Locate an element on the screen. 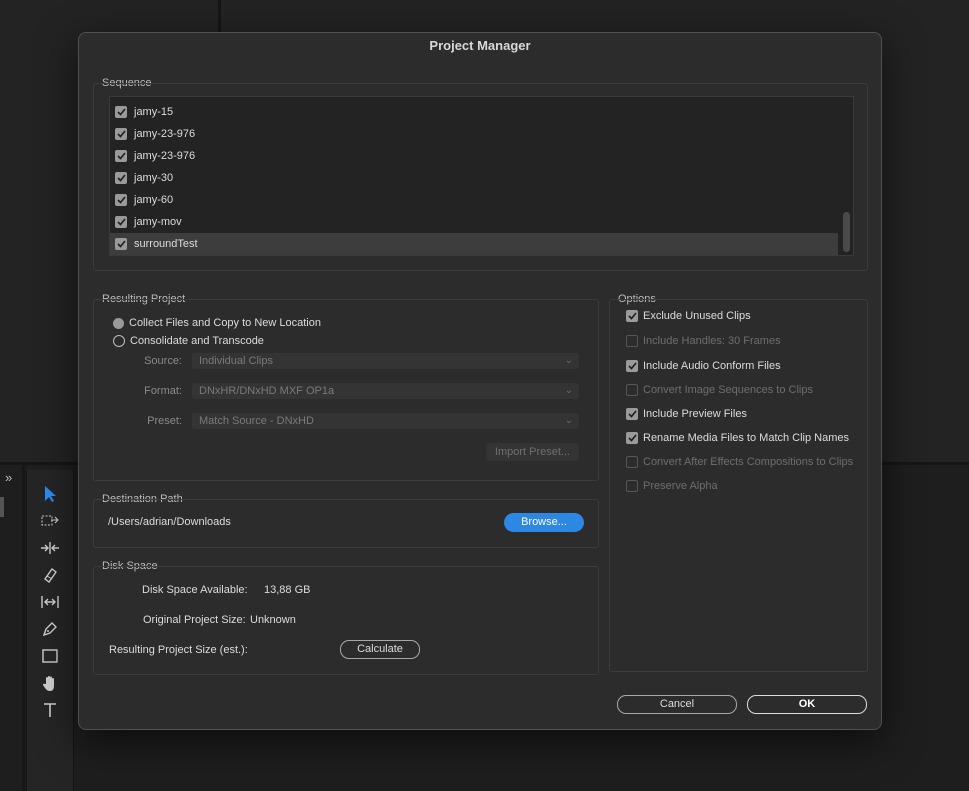  ripple-edit-icon is located at coordinates (50, 548).